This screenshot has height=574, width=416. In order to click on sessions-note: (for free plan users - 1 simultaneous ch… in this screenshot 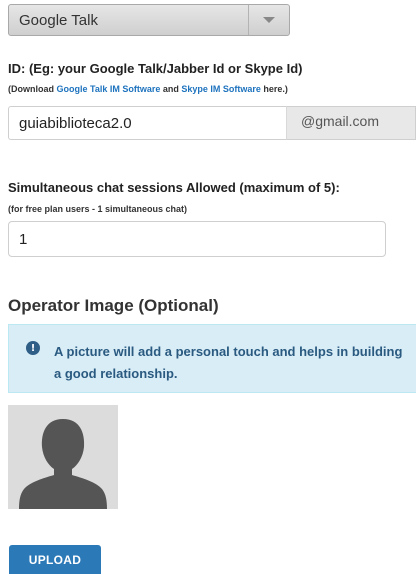, I will do `click(98, 209)`.